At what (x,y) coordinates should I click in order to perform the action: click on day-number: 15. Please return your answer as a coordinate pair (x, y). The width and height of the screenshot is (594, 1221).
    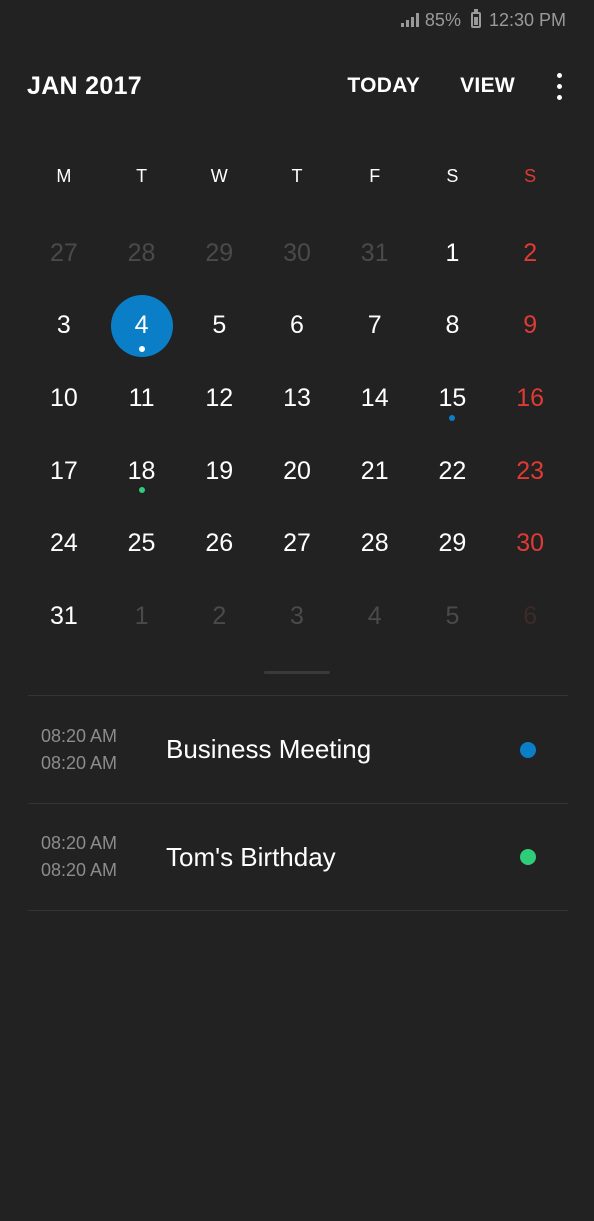
    Looking at the image, I should click on (452, 397).